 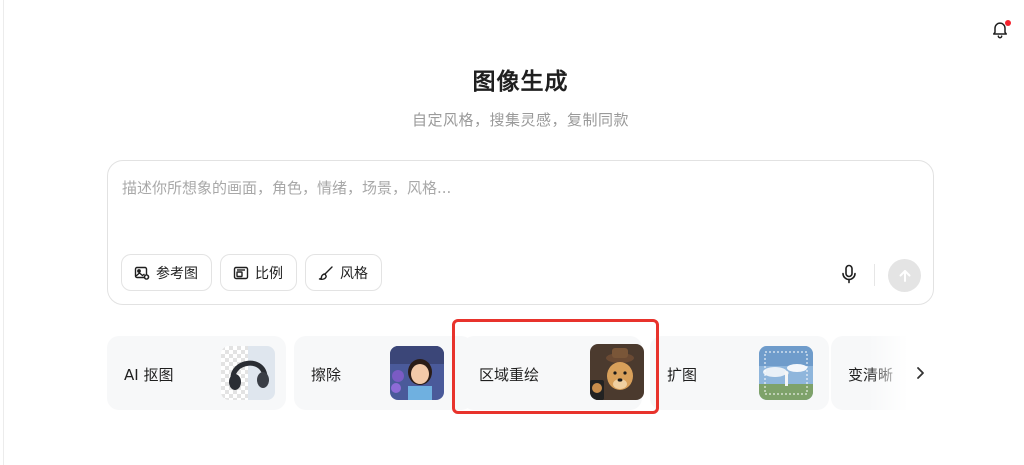 I want to click on aspect-ratio-icon, so click(x=241, y=272).